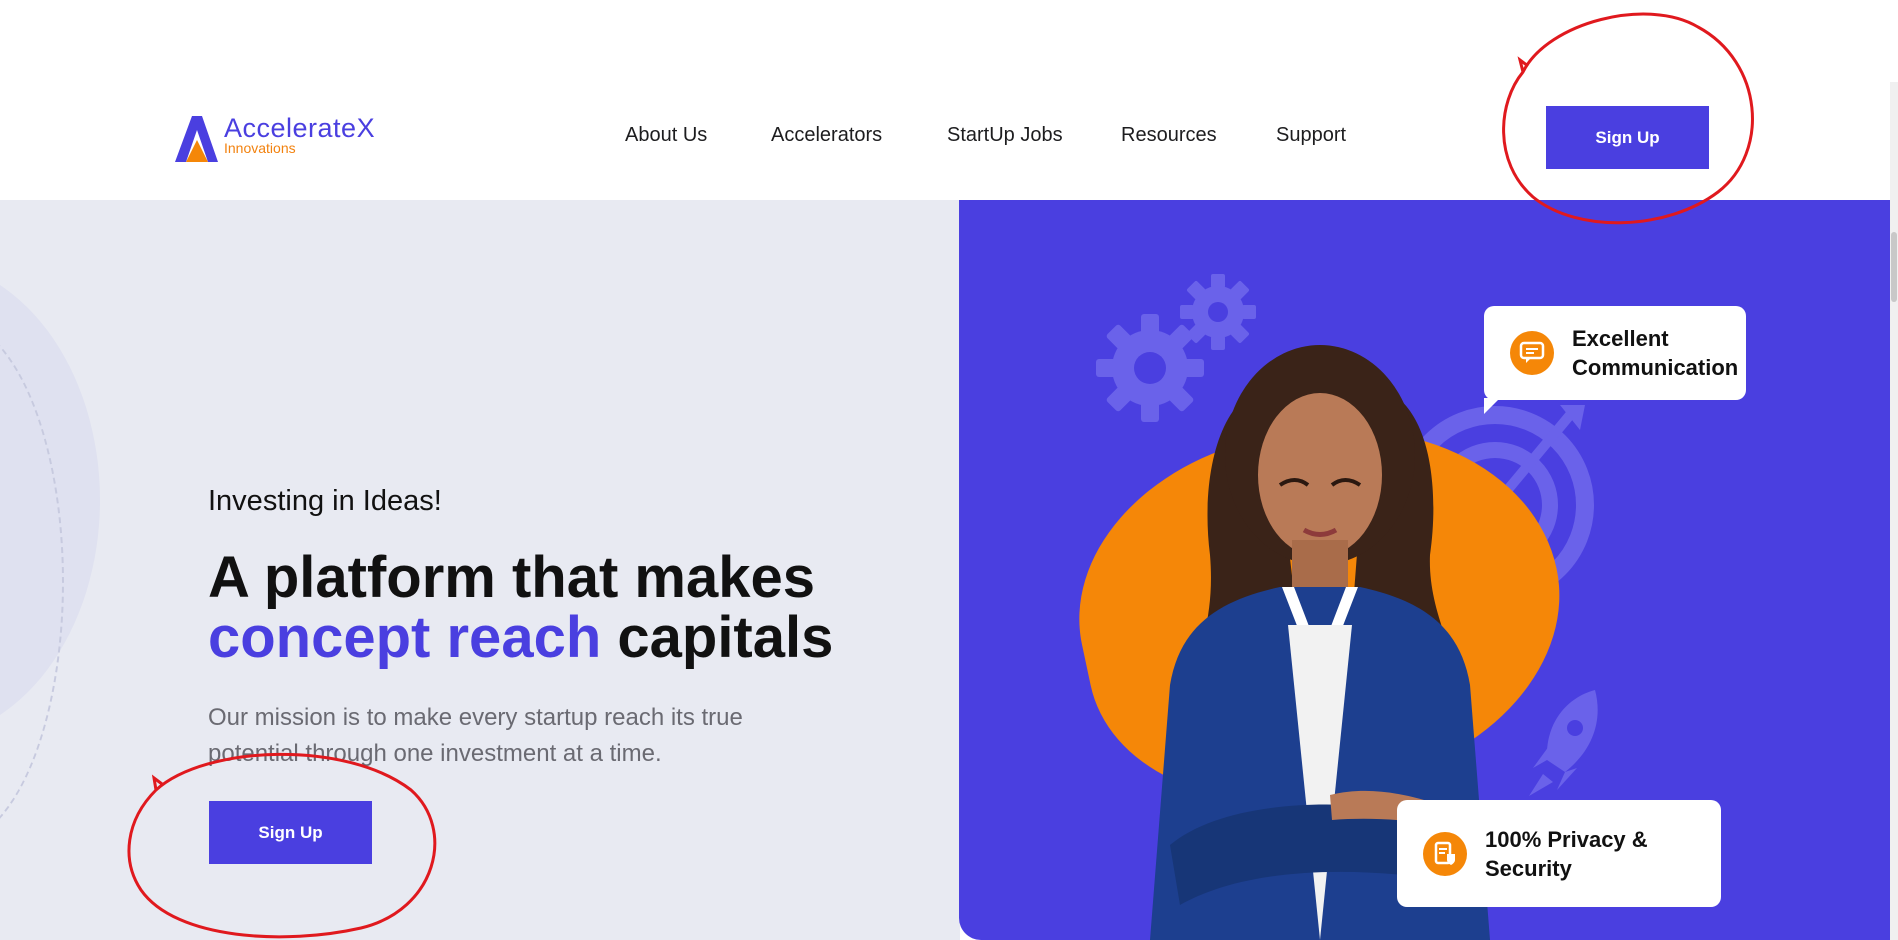 This screenshot has width=1898, height=940. I want to click on headline-line-1: A platform that makes, so click(511, 577).